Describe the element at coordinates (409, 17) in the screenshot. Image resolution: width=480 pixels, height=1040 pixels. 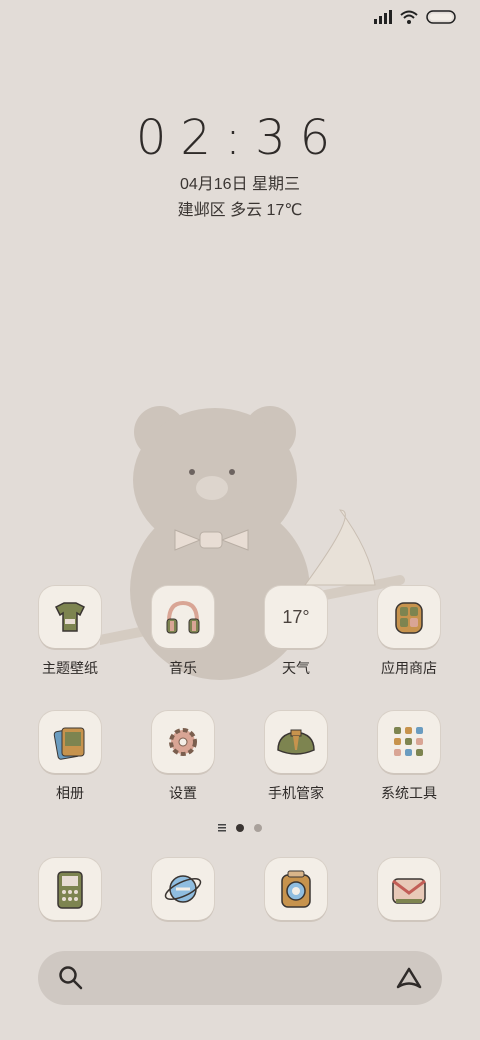
I see `wifi-icon` at that location.